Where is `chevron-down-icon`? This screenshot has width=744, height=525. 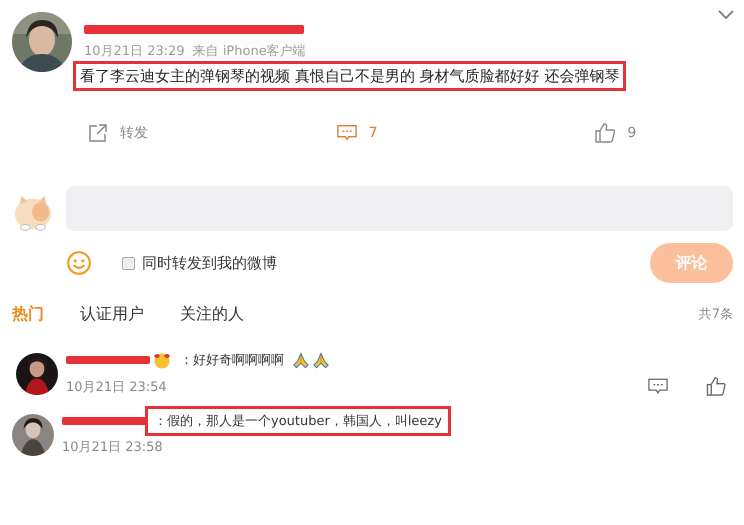 chevron-down-icon is located at coordinates (726, 15).